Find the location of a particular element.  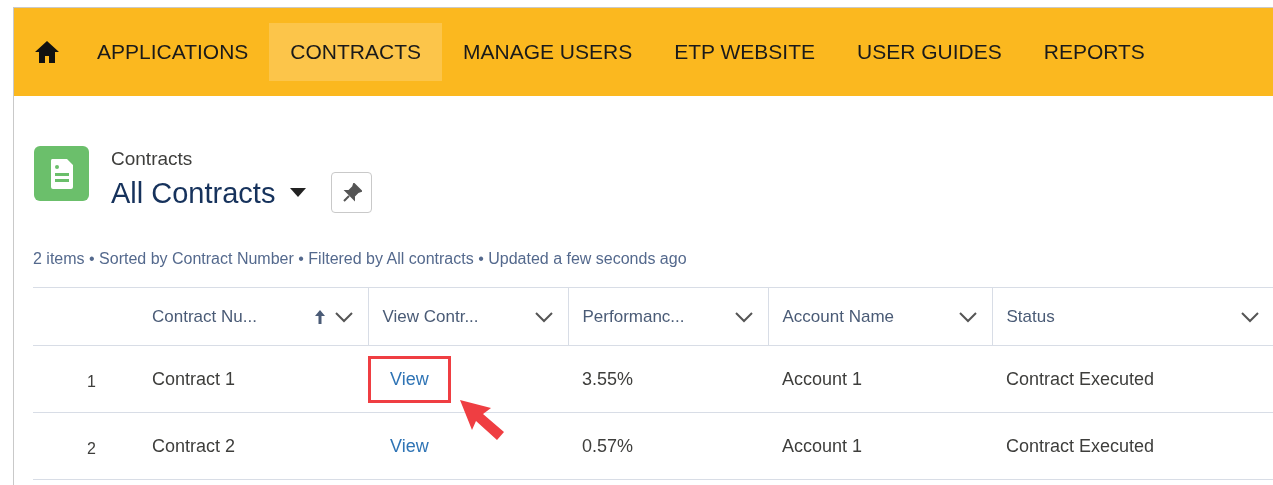

list-info-text: 2 items • Sorted by Contract Number • Filtered by All contracts • Updated a few seconds ago is located at coordinates (360, 259).